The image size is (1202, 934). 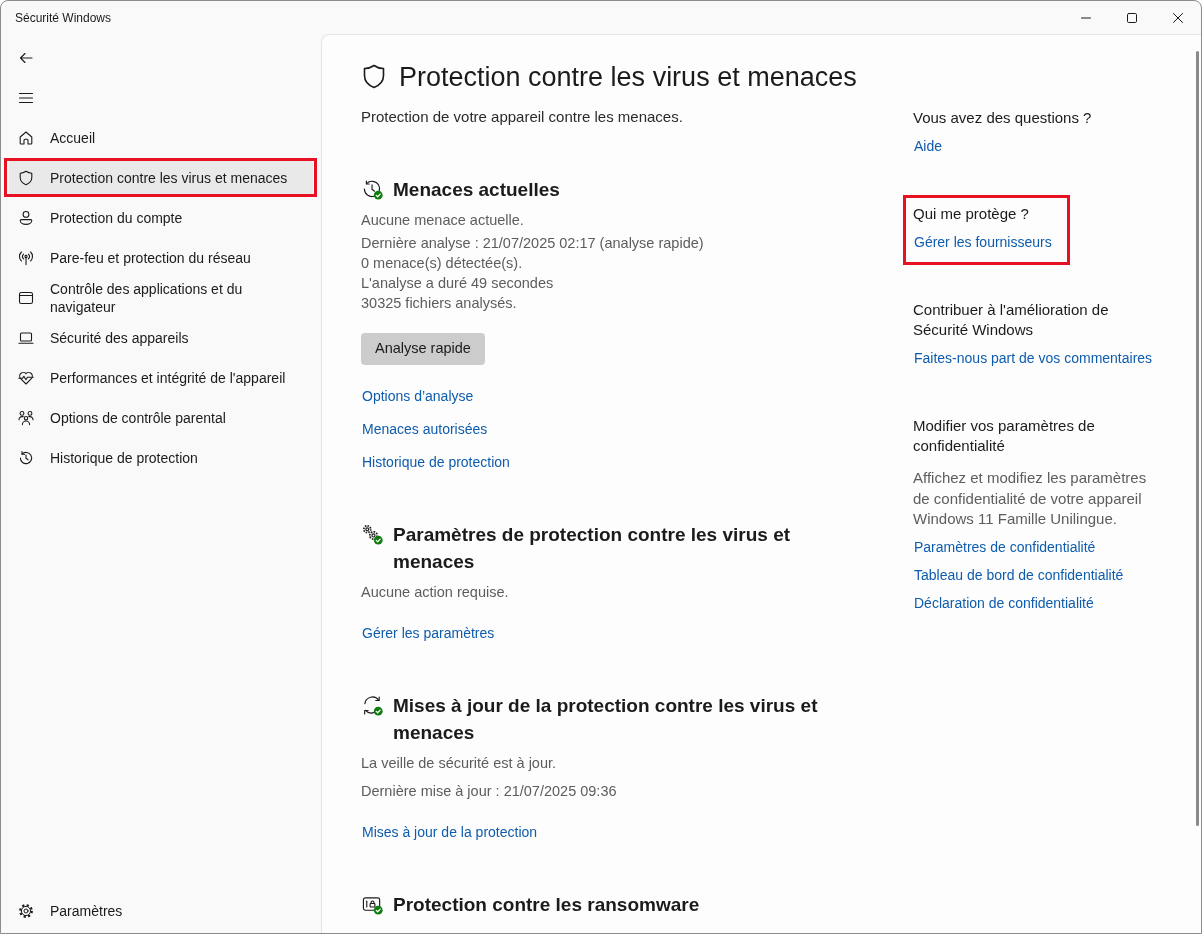 What do you see at coordinates (26, 418) in the screenshot?
I see `people-icon` at bounding box center [26, 418].